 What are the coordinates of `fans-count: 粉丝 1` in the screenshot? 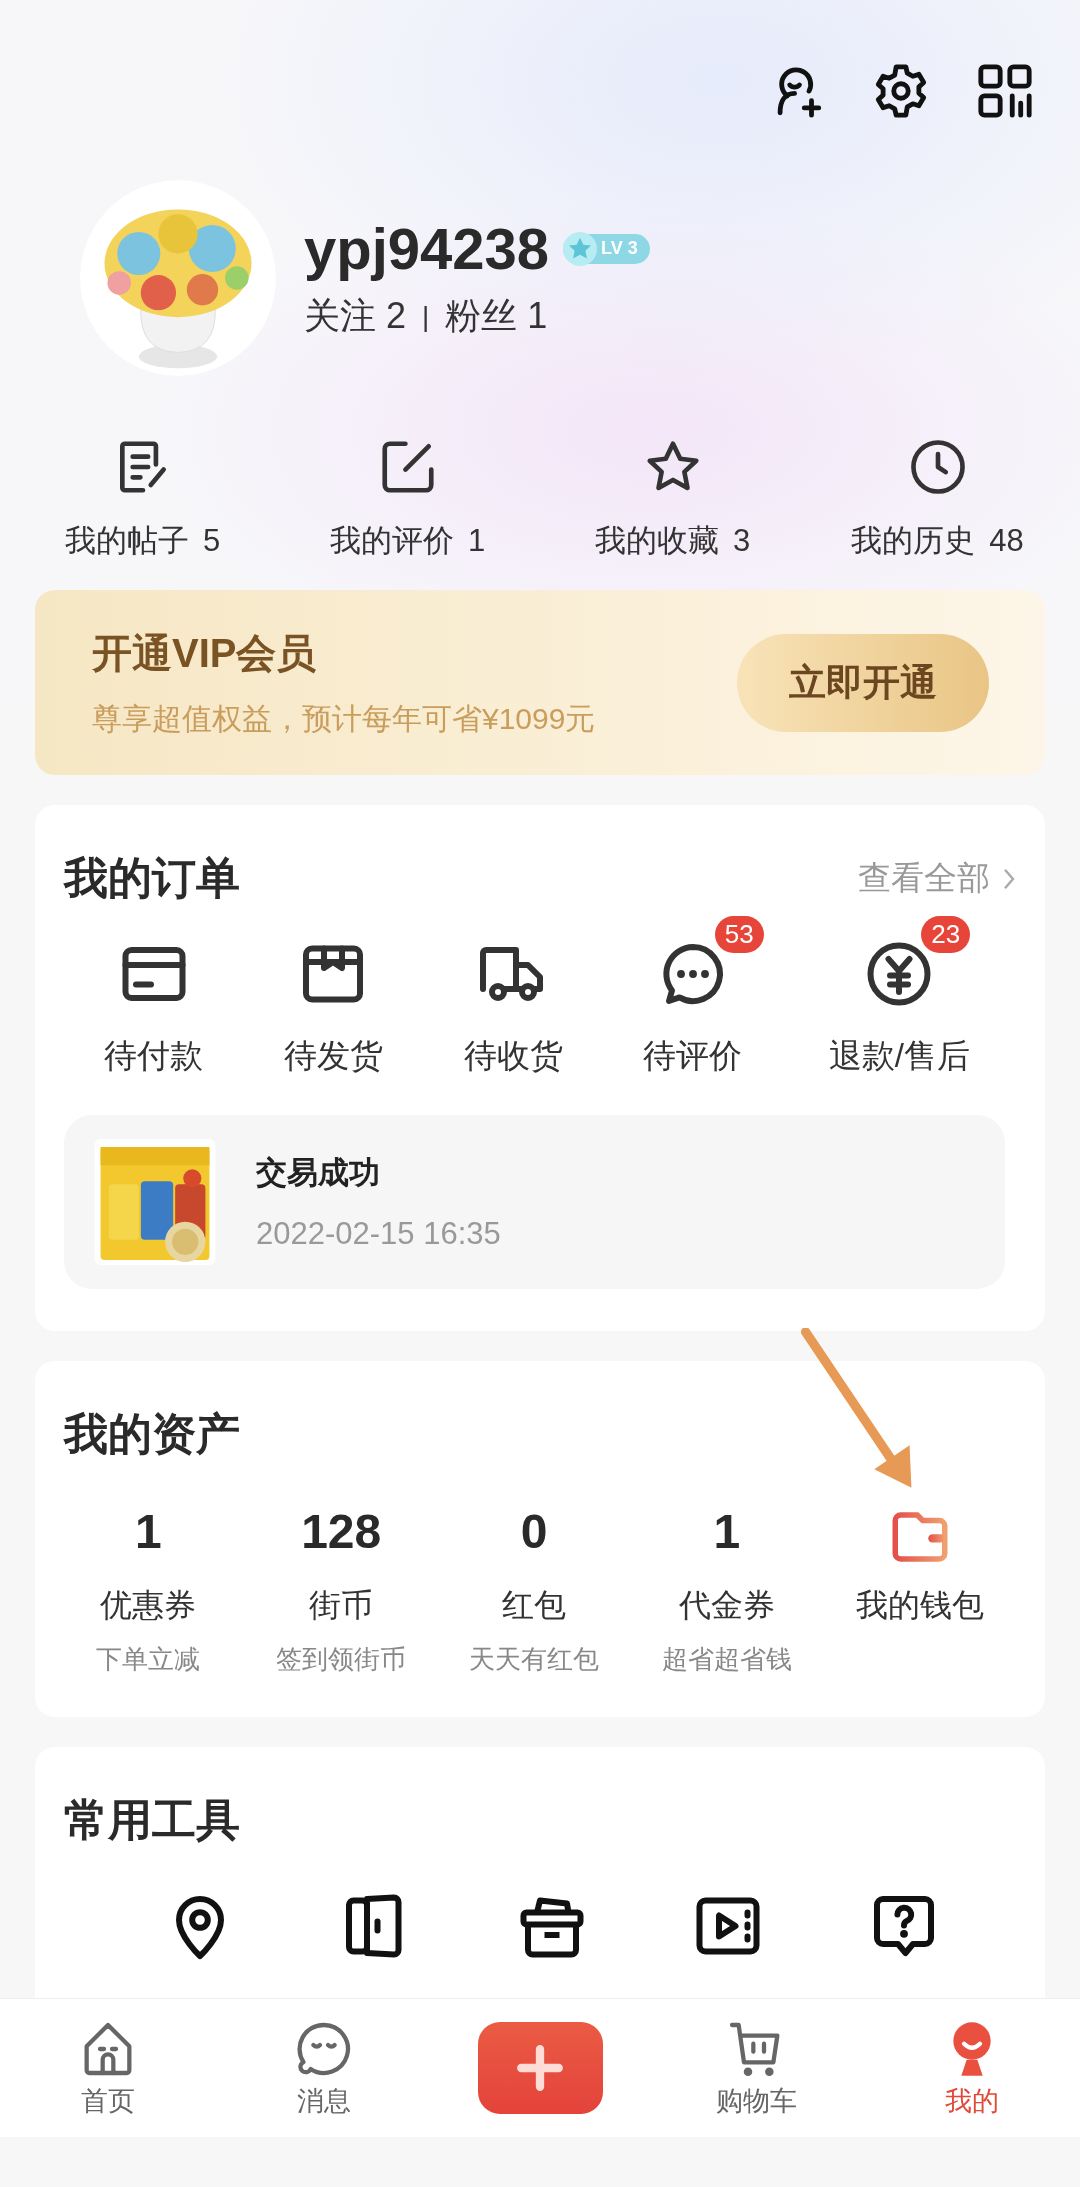 It's located at (496, 316).